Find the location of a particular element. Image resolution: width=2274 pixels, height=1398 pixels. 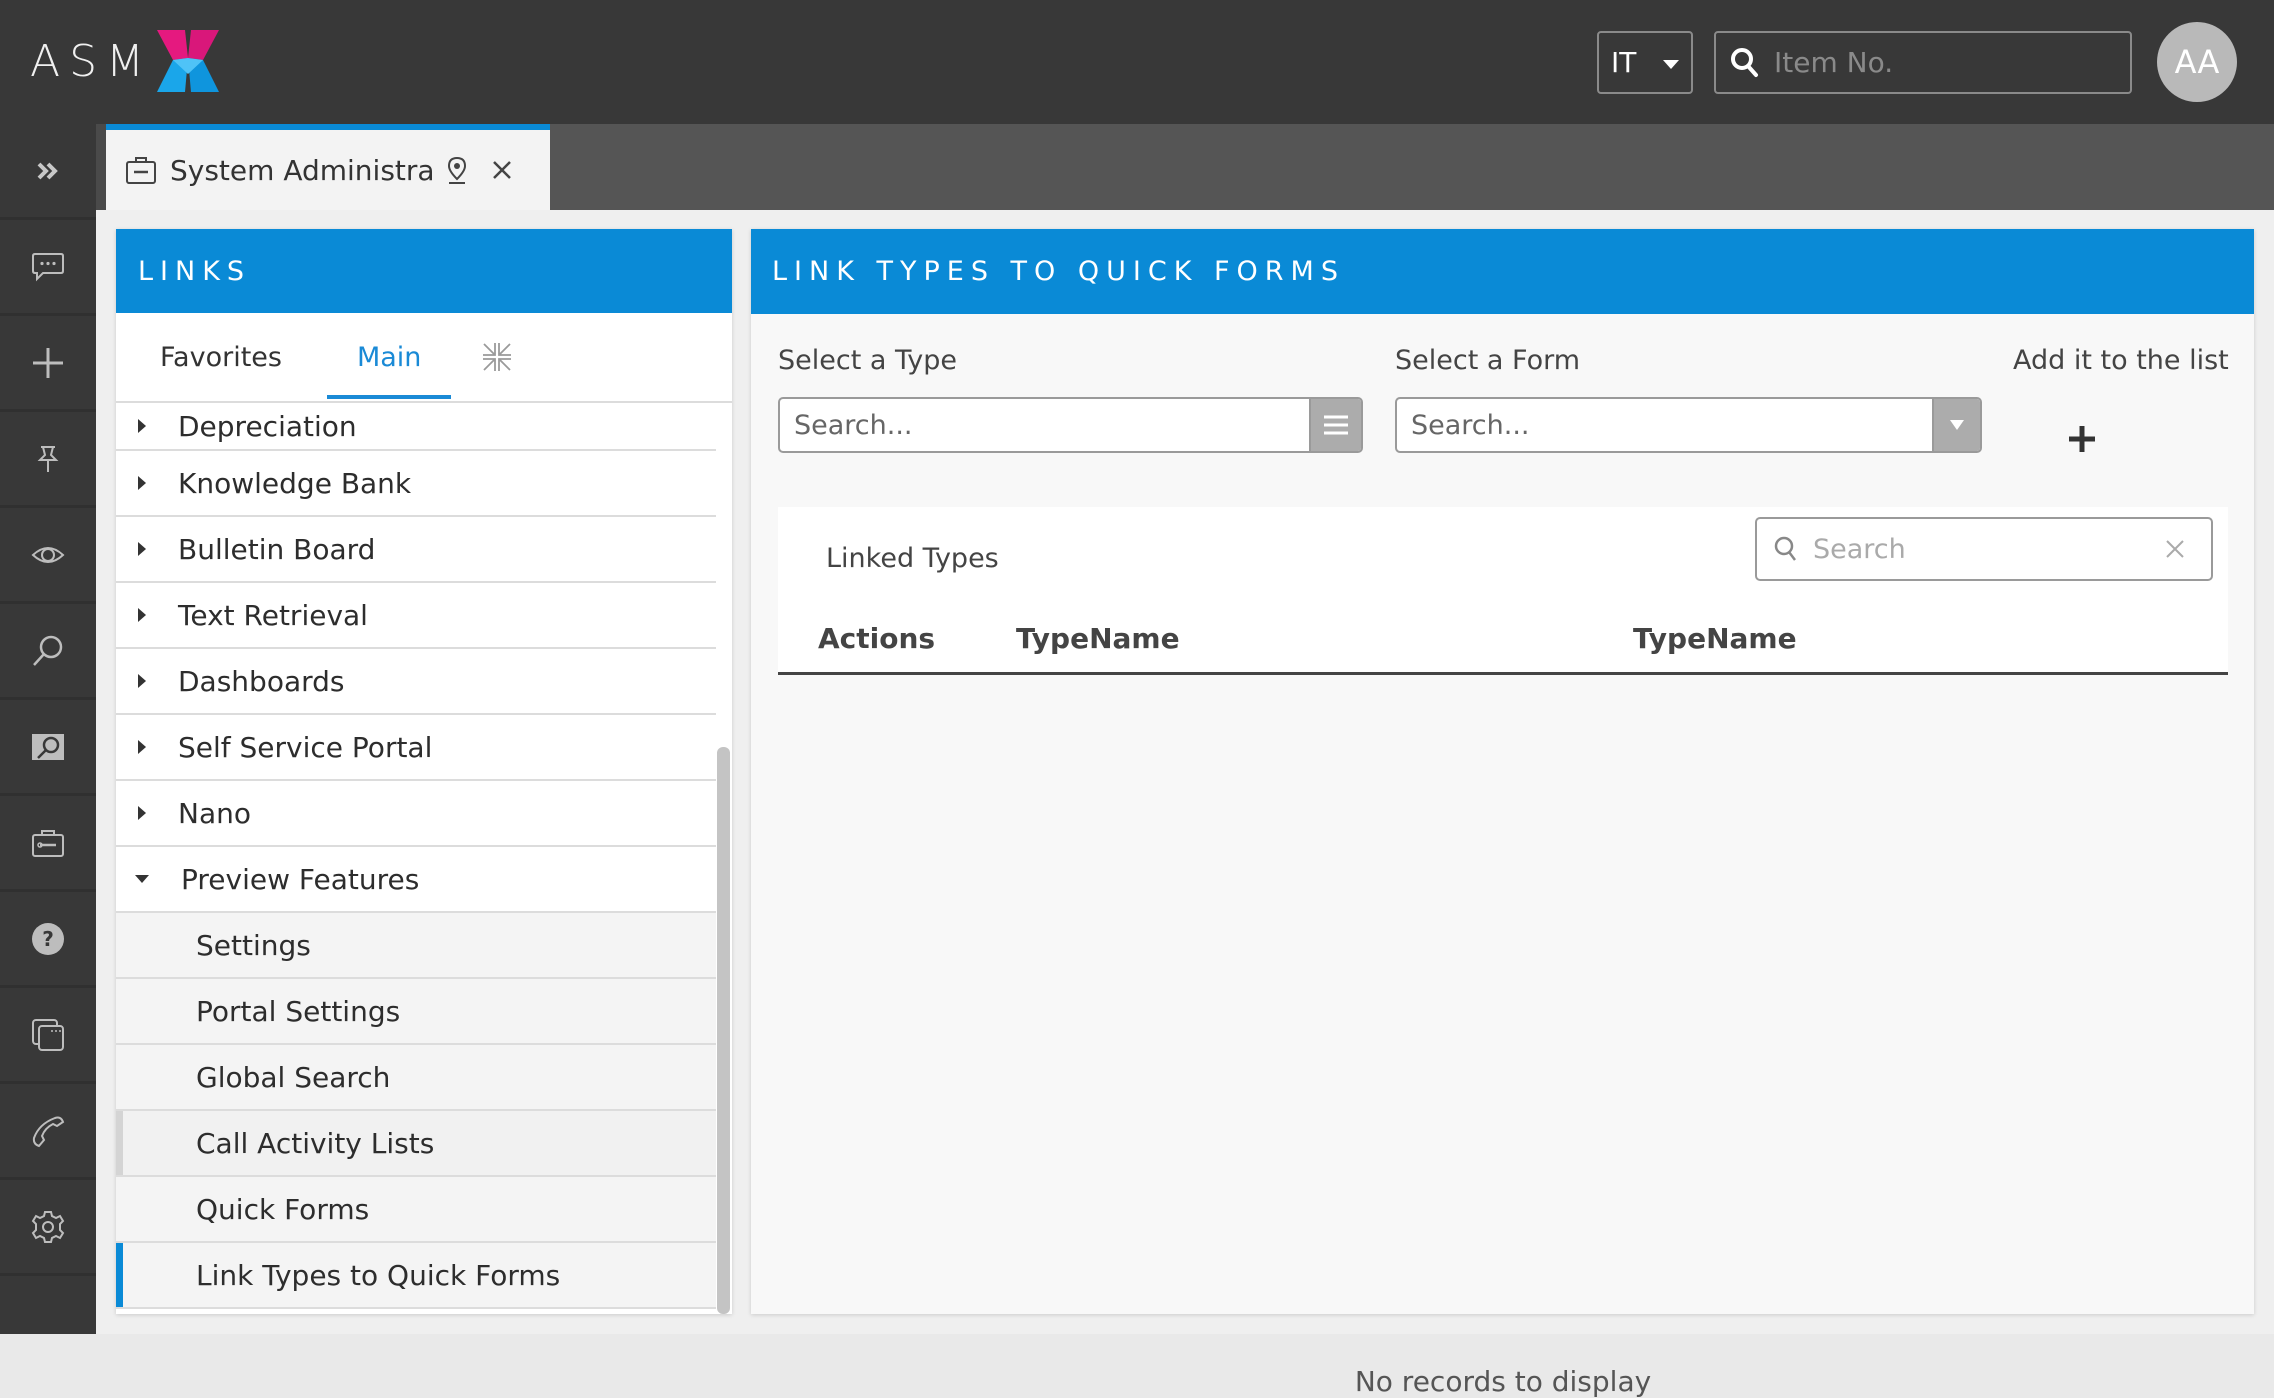

language-select: IT is located at coordinates (1645, 62).